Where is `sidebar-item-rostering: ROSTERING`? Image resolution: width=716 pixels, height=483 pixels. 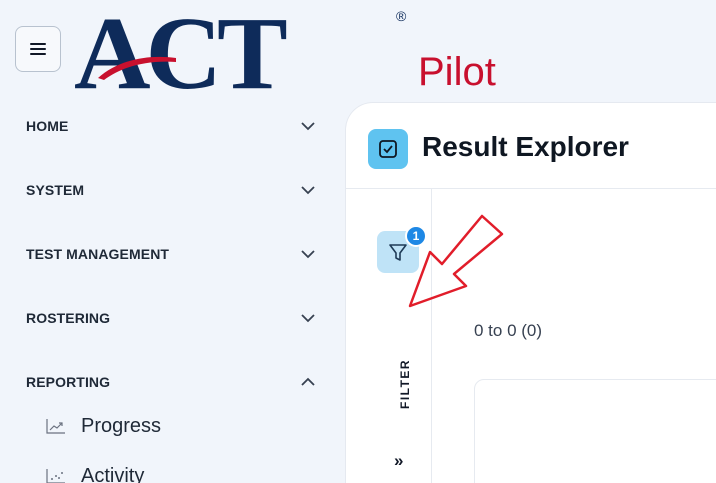 sidebar-item-rostering: ROSTERING is located at coordinates (171, 318).